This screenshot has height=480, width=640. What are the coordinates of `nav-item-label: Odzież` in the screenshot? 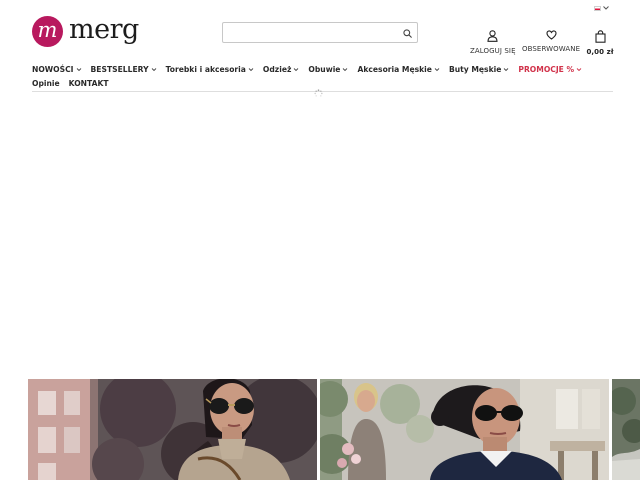 It's located at (277, 69).